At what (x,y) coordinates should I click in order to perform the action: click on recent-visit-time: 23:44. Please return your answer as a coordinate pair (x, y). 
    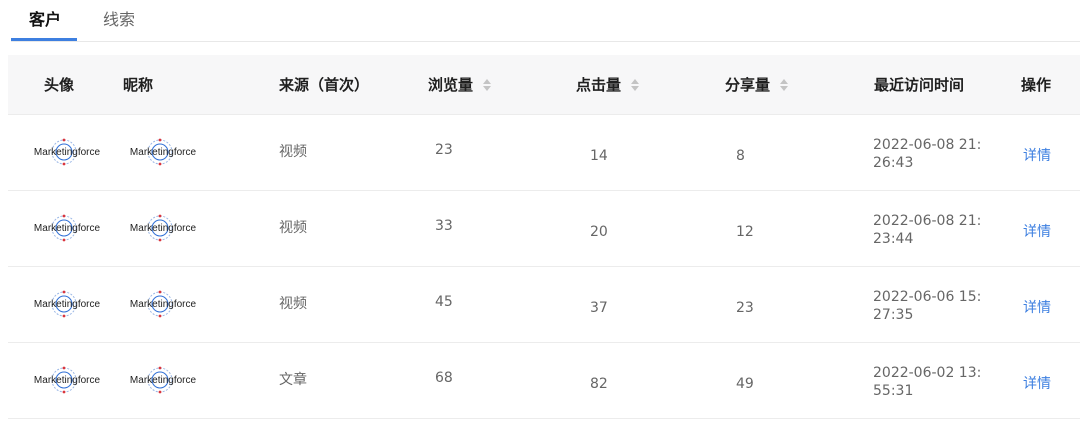
    Looking at the image, I should click on (893, 239).